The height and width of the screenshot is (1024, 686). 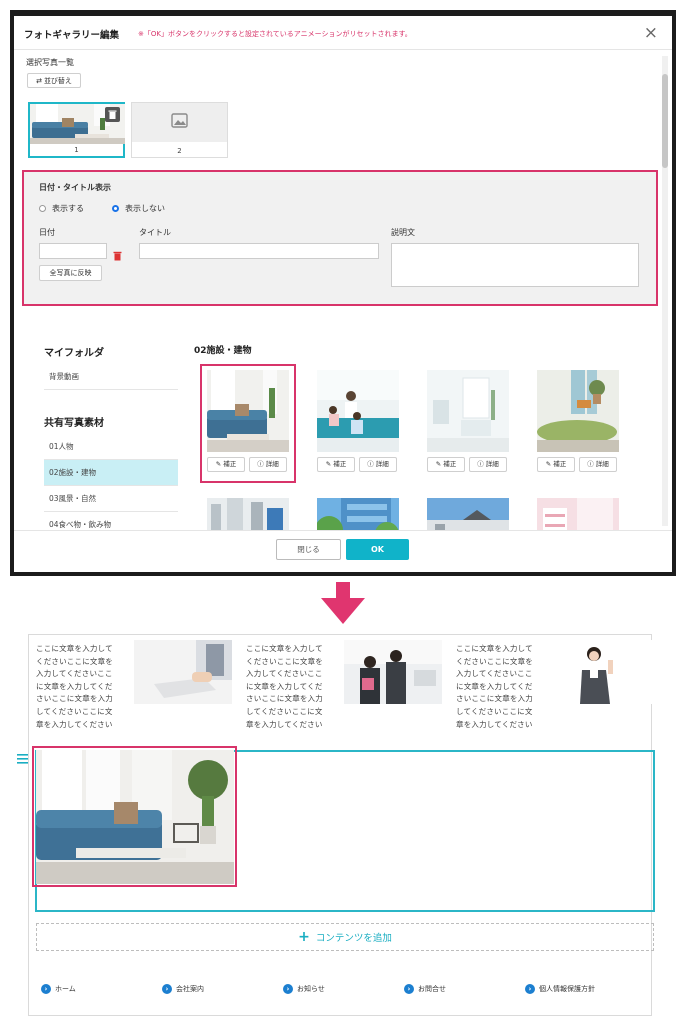 I want to click on thumb-number: 2, so click(x=179, y=151).